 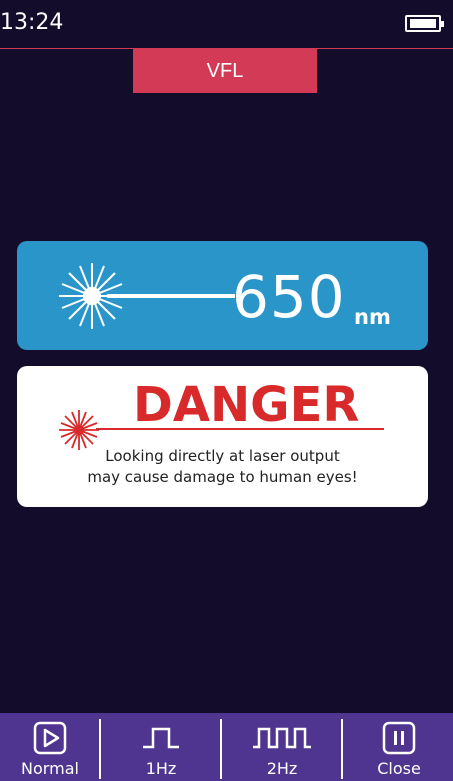 What do you see at coordinates (222, 456) in the screenshot?
I see `danger-message-line1: Looking directly at laser output` at bounding box center [222, 456].